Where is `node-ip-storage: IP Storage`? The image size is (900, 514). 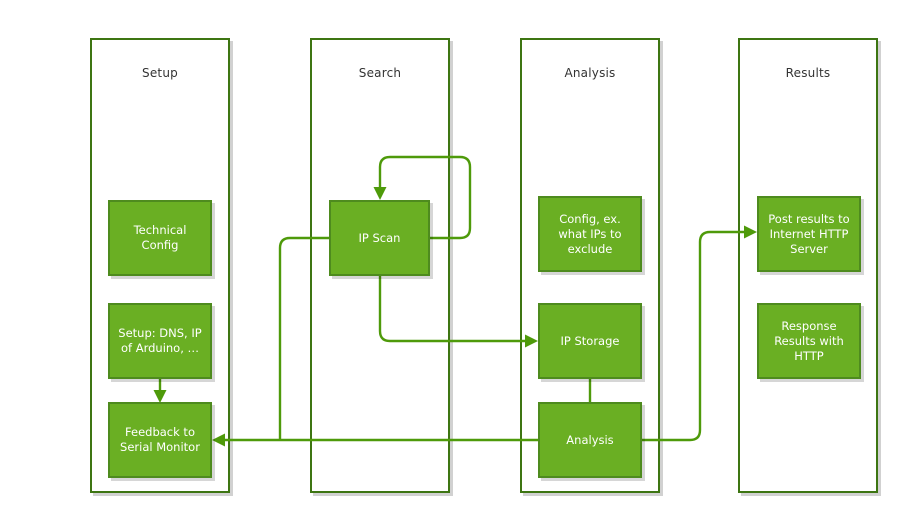
node-ip-storage: IP Storage is located at coordinates (590, 341).